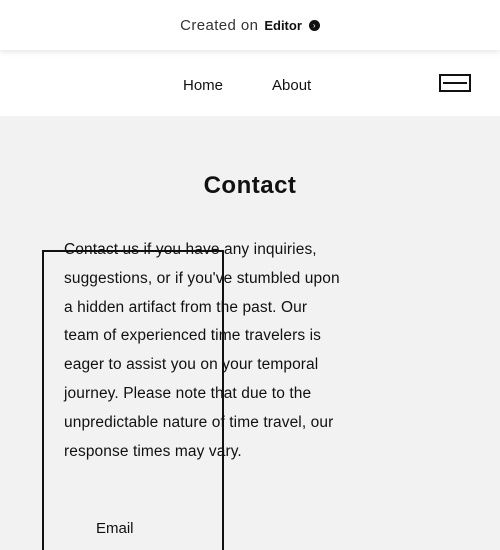 The image size is (500, 550). I want to click on email-label: Email, so click(115, 528).